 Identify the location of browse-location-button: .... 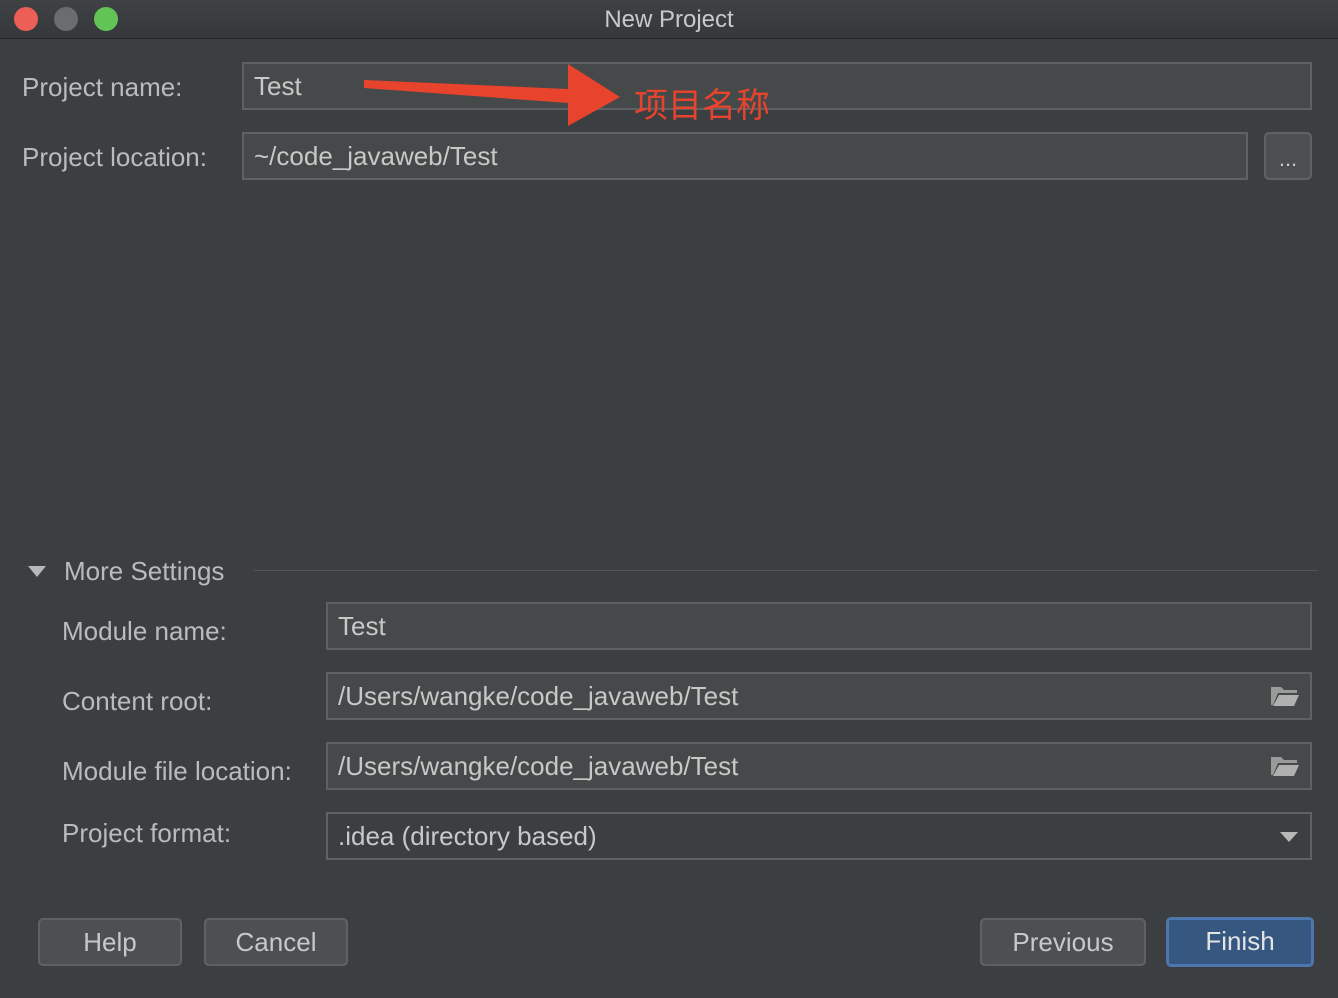
(1288, 156).